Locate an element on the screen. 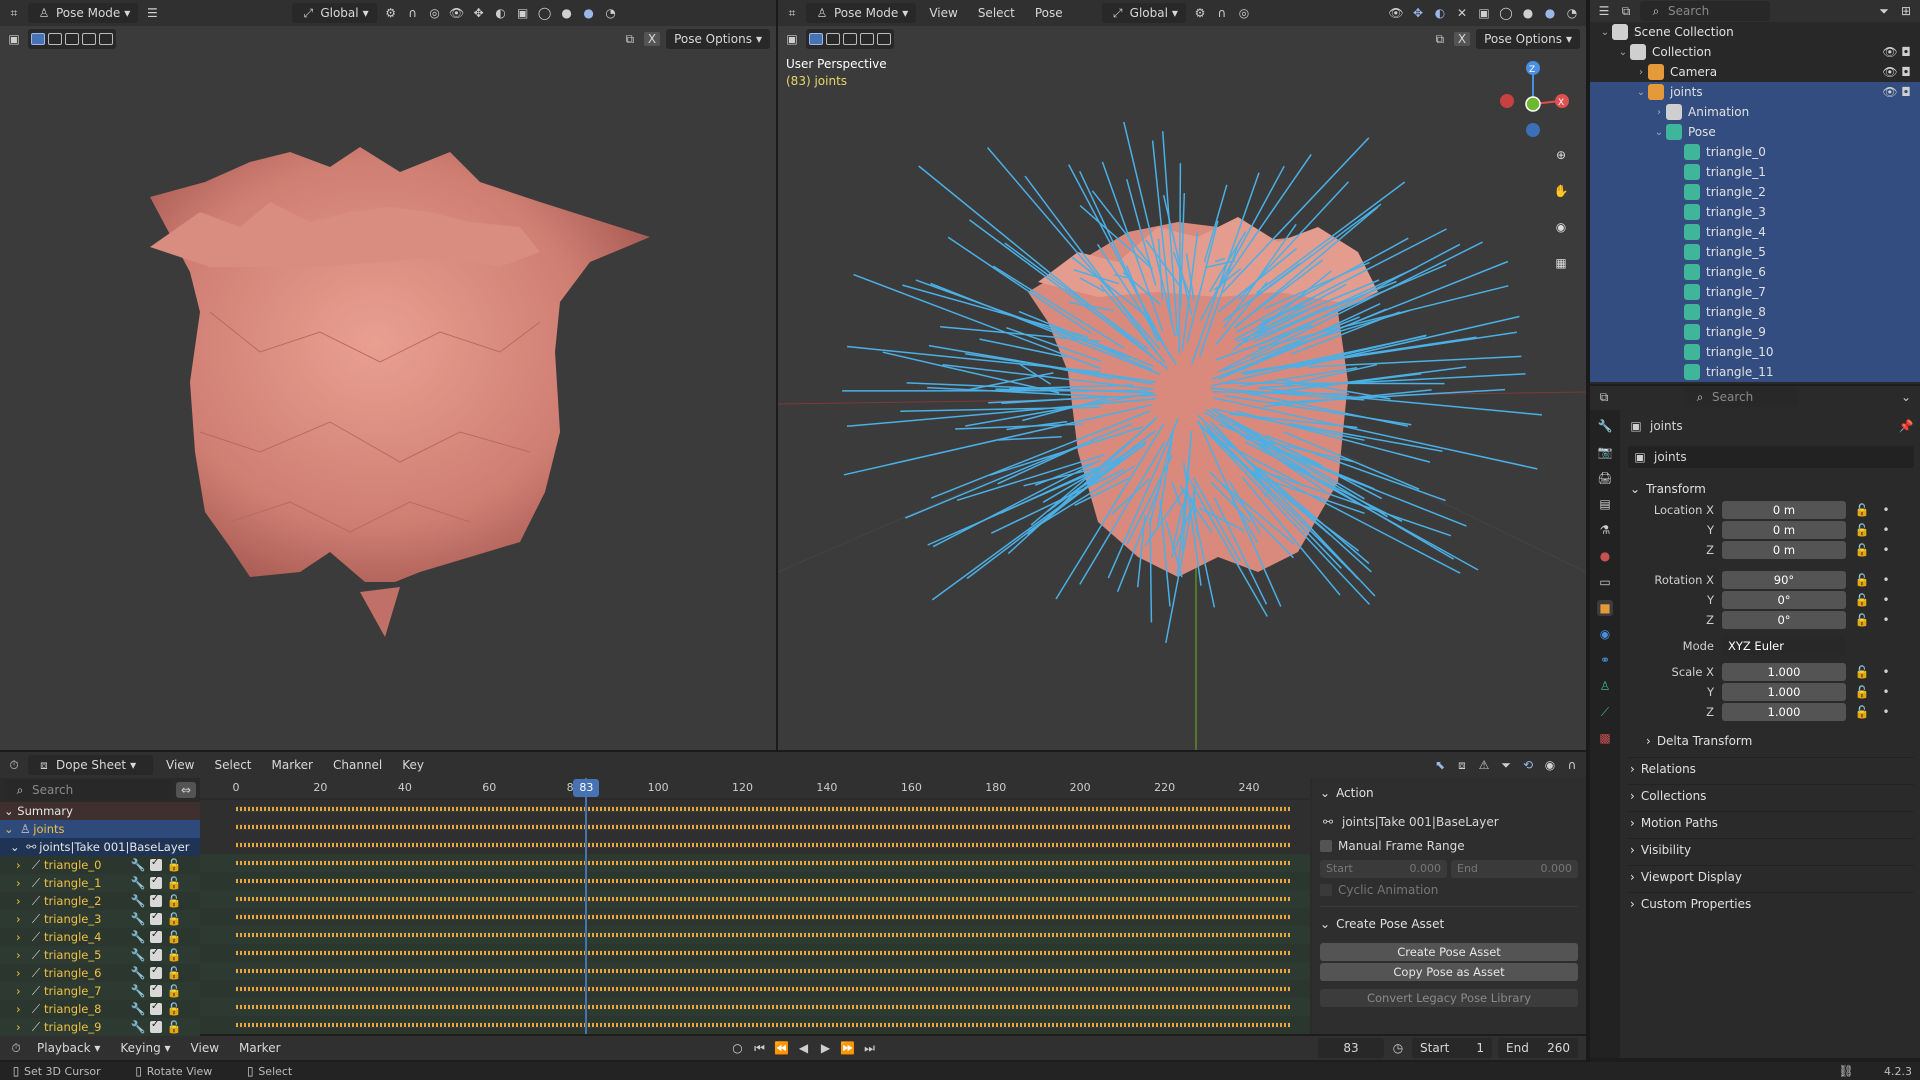 The height and width of the screenshot is (1080, 1920). mode-dropdown: ♙ Pose Mode ▾ is located at coordinates (861, 13).